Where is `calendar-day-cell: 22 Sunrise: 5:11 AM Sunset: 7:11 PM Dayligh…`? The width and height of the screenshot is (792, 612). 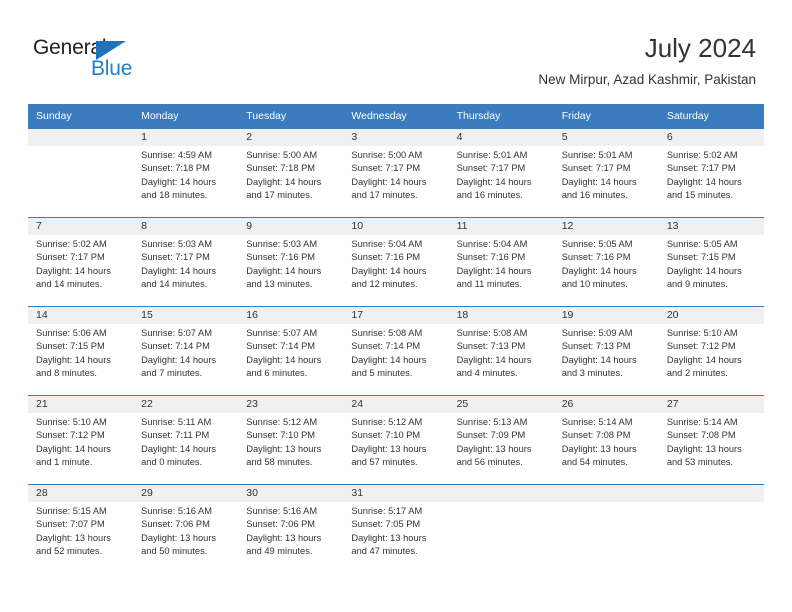 calendar-day-cell: 22 Sunrise: 5:11 AM Sunset: 7:11 PM Dayligh… is located at coordinates (186, 440).